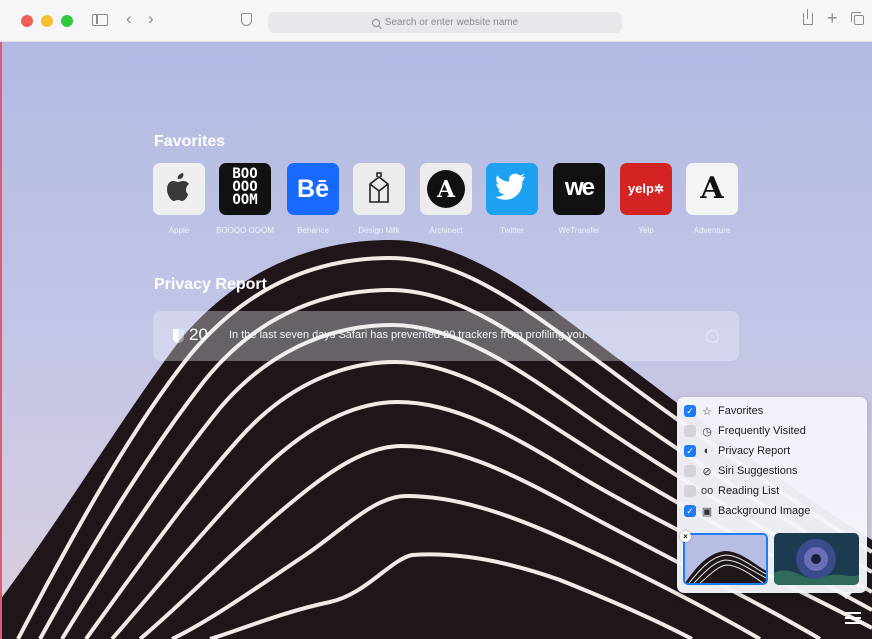  What do you see at coordinates (712, 336) in the screenshot?
I see `privacy-details-icon` at bounding box center [712, 336].